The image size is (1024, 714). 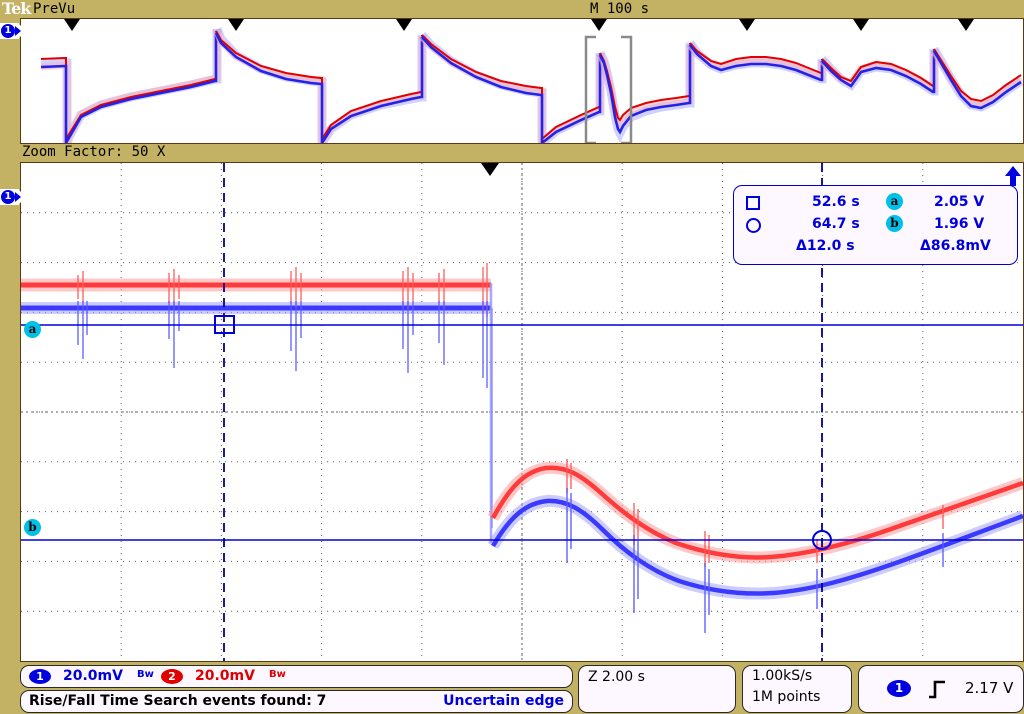 I want to click on zoom-channel-1-marker: 1, so click(x=13, y=197).